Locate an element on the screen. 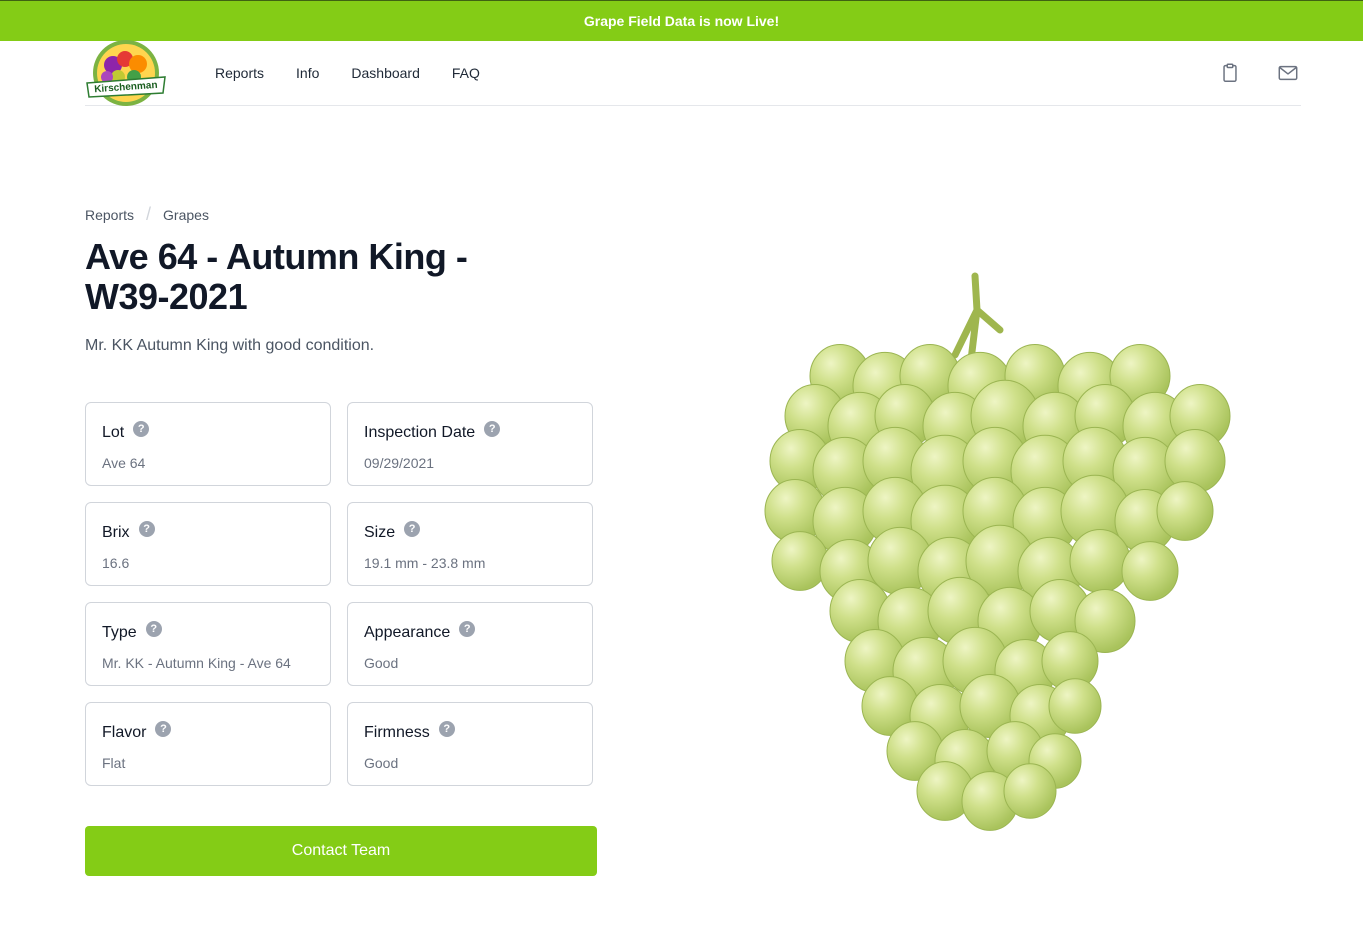  card-value: 19.1 mm - 23.8 mm is located at coordinates (425, 563).